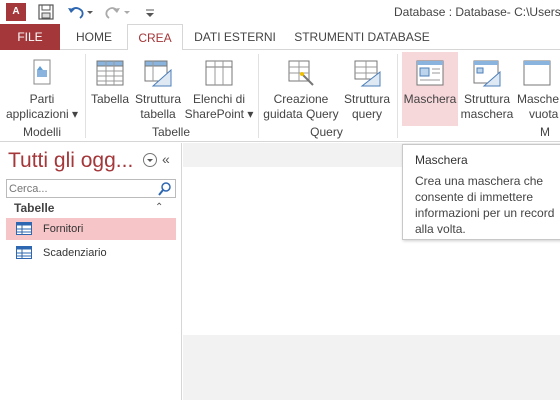  What do you see at coordinates (80, 12) in the screenshot?
I see `undo-icon` at bounding box center [80, 12].